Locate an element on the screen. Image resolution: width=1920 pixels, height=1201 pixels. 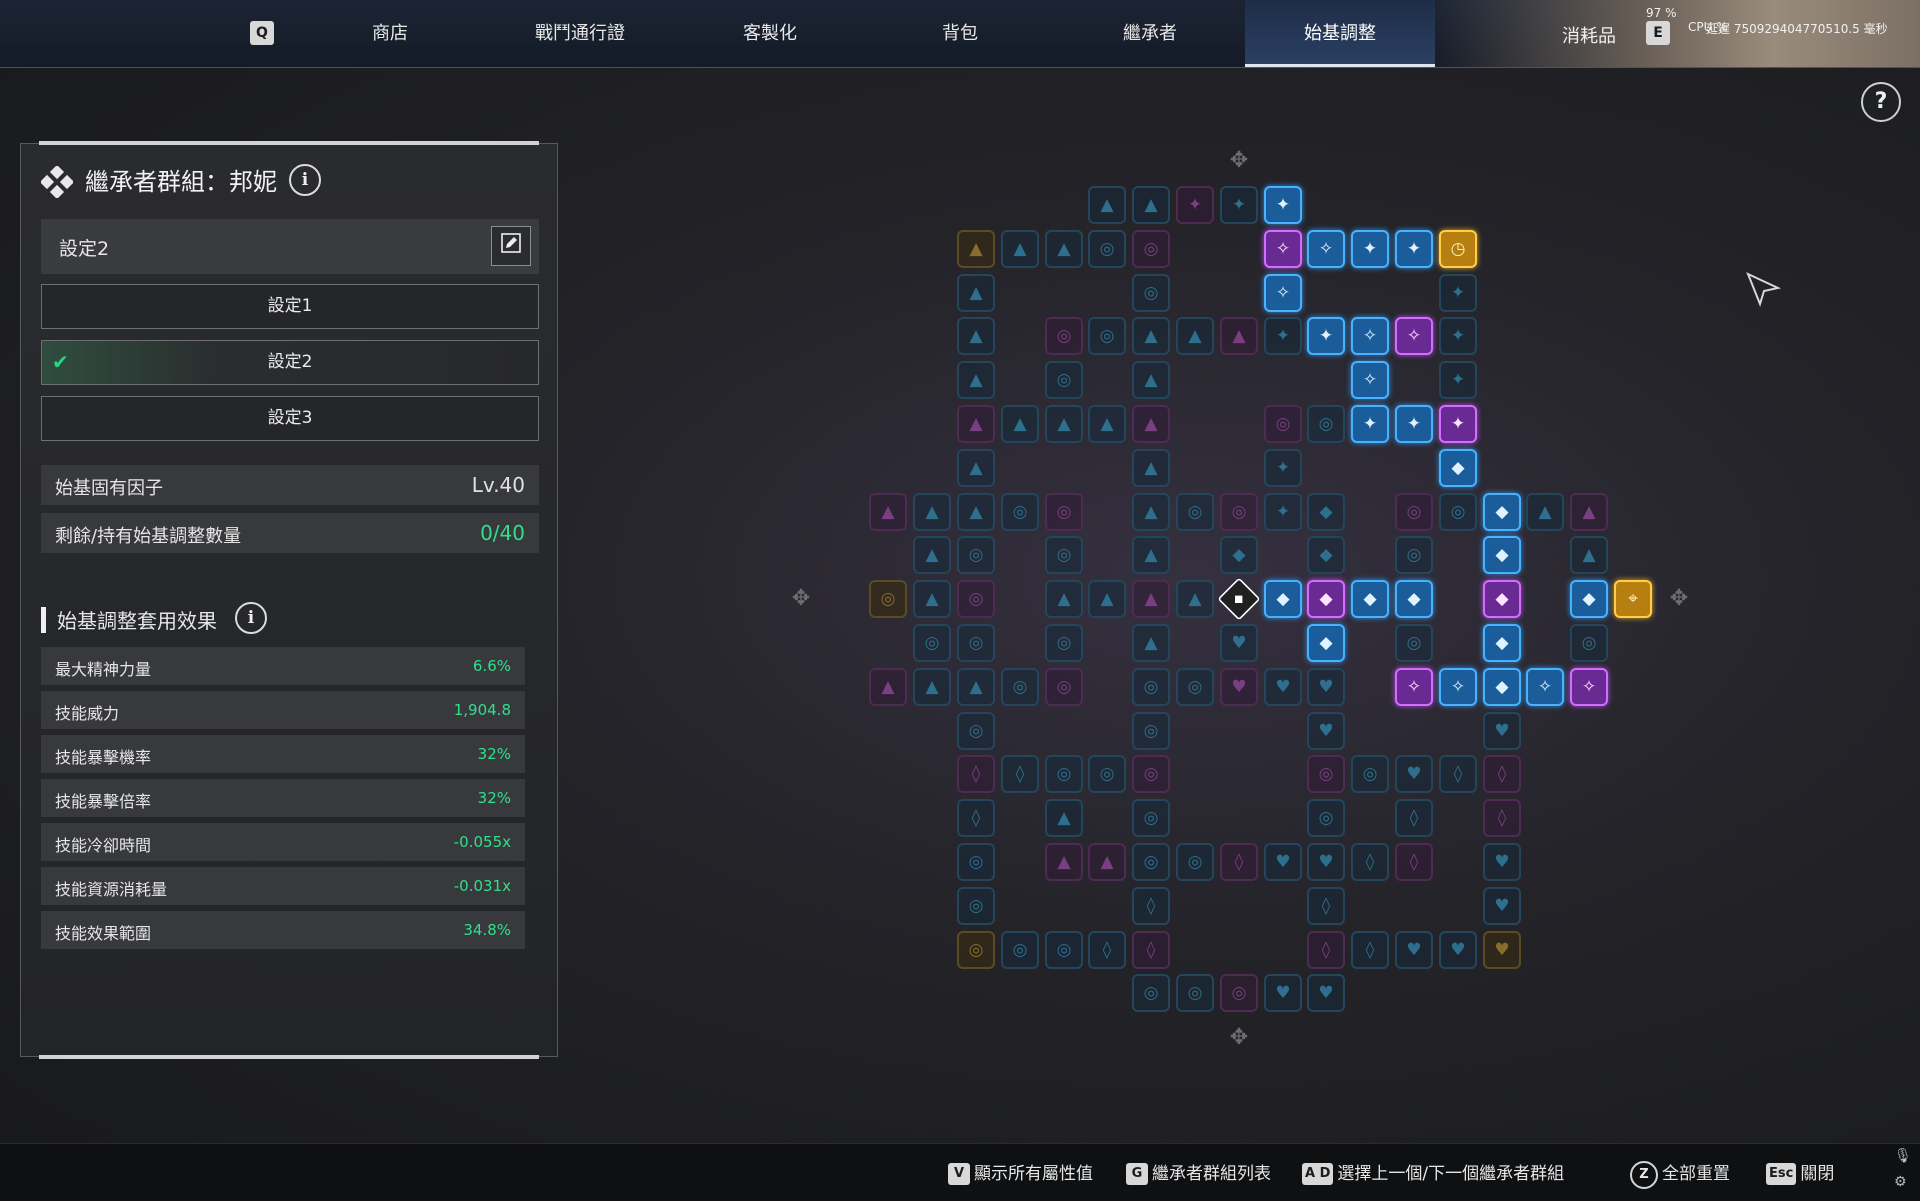
hint-reset-all: Z 全部重置 is located at coordinates (1680, 1174).